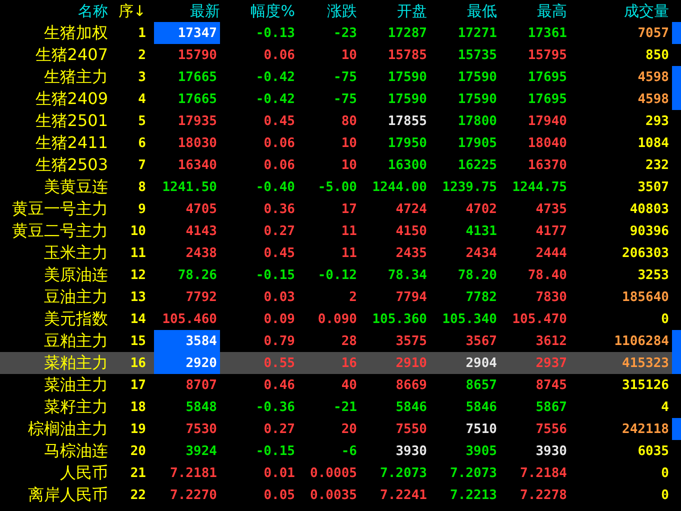 The image size is (681, 511). Describe the element at coordinates (532, 11) in the screenshot. I see `column-header: 最高` at that location.